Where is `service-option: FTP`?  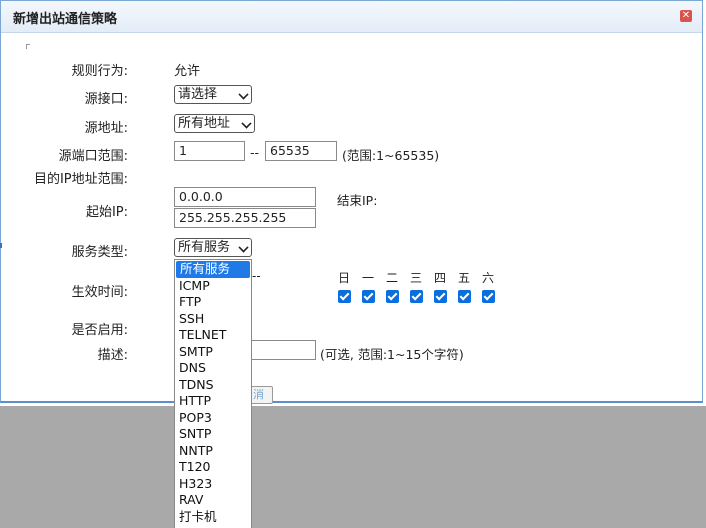
service-option: FTP is located at coordinates (213, 302).